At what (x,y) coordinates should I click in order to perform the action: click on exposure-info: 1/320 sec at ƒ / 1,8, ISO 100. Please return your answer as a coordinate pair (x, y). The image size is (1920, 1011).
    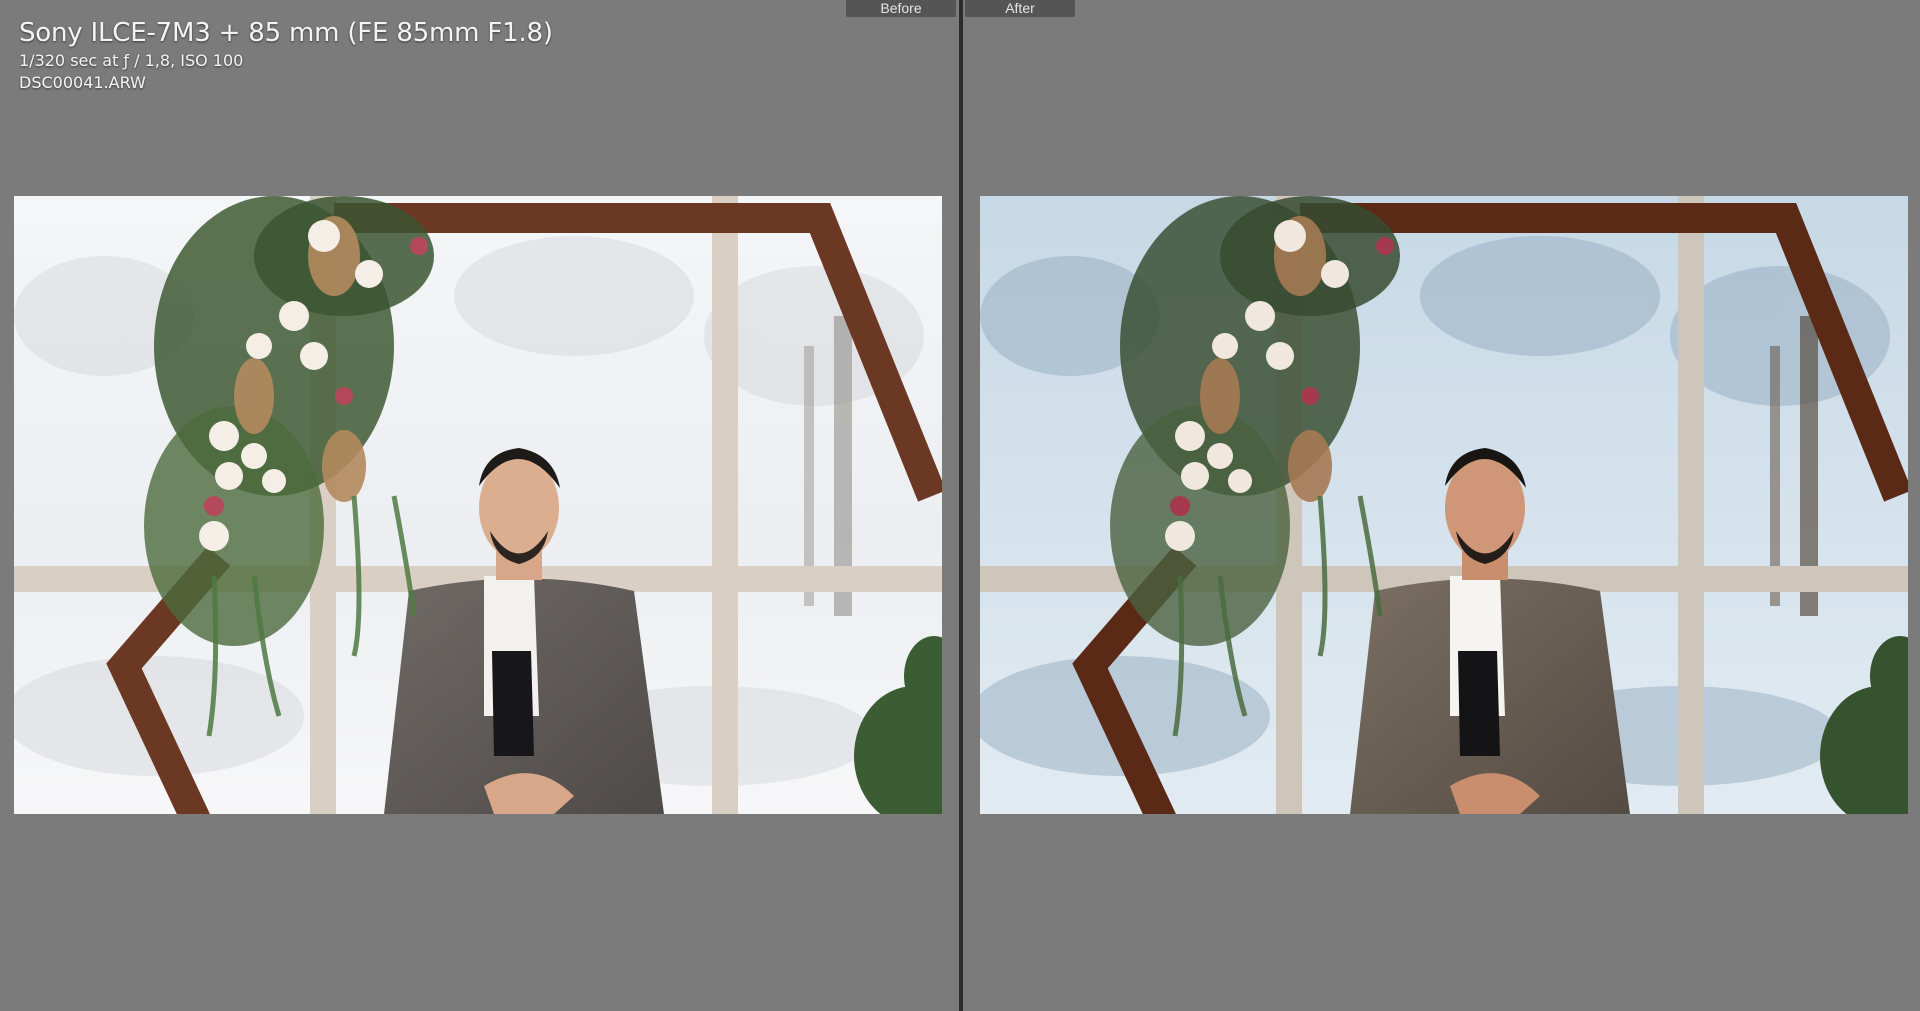
    Looking at the image, I should click on (131, 60).